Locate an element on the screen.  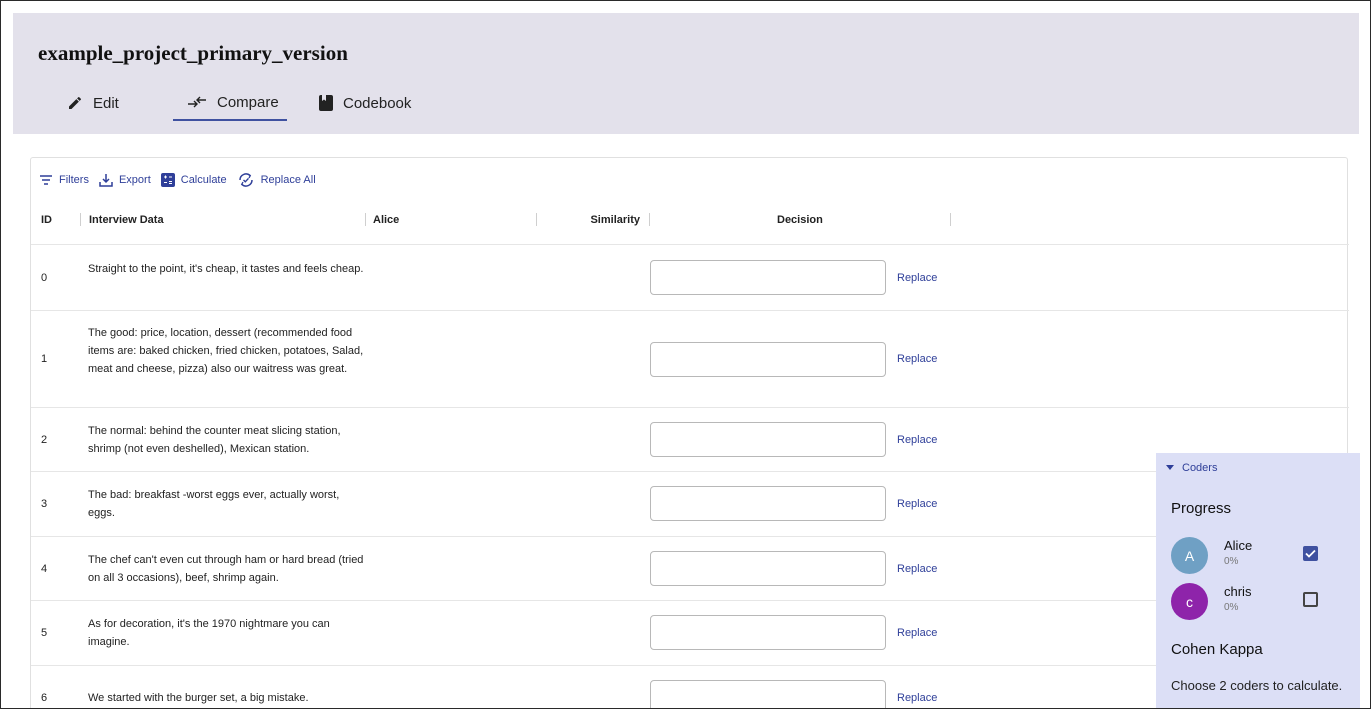
tab-edit-label: Edit is located at coordinates (106, 103).